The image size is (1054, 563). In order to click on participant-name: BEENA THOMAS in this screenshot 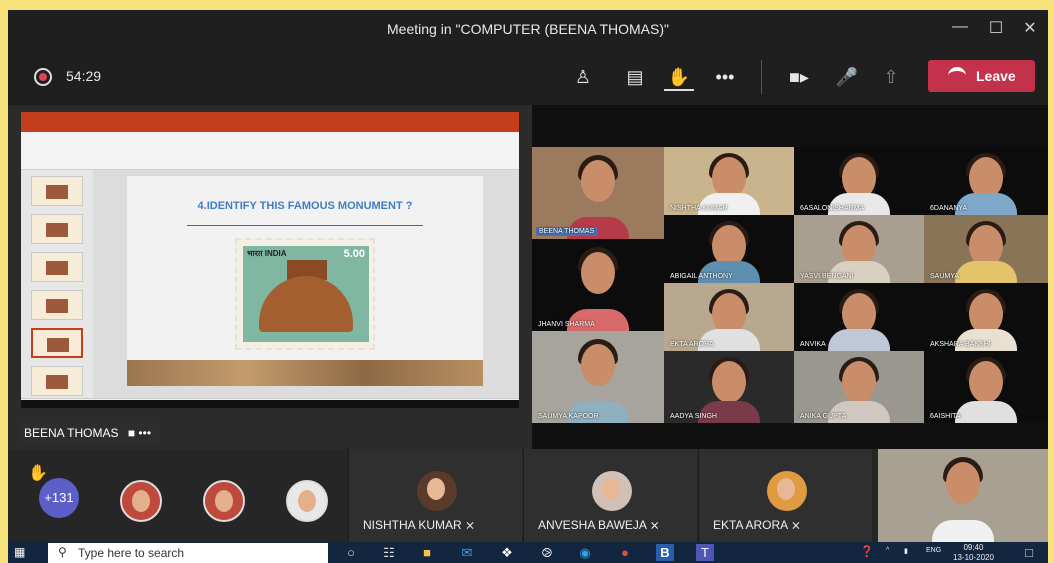, I will do `click(567, 231)`.